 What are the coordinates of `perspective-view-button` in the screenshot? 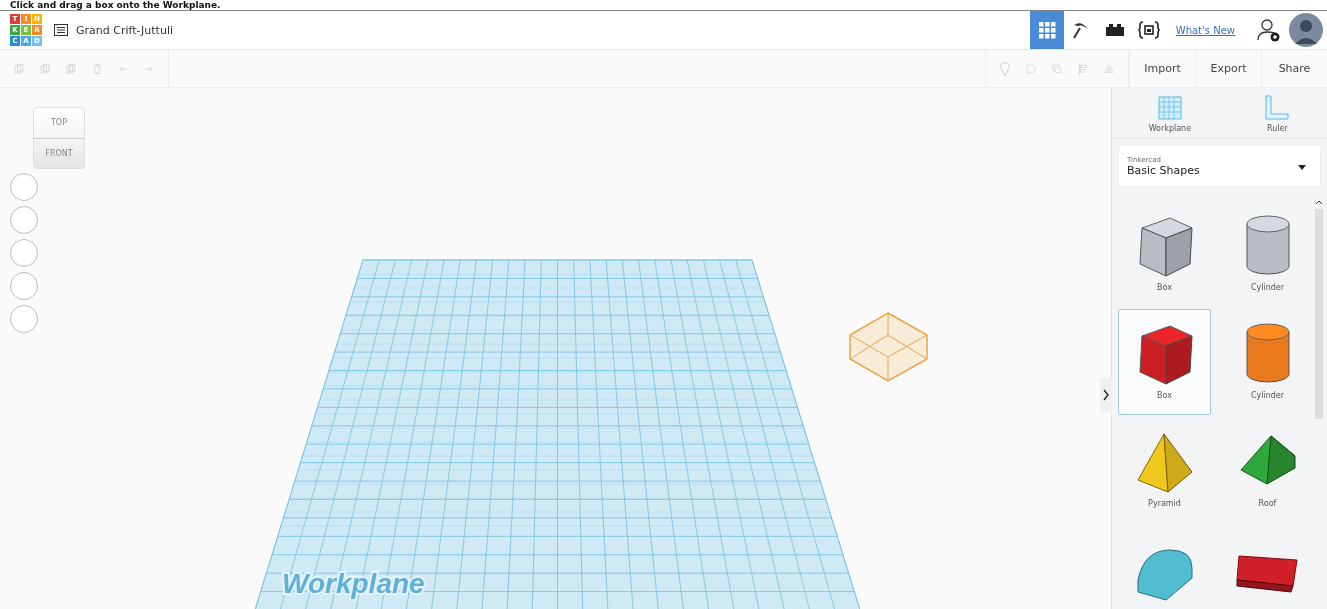 It's located at (24, 319).